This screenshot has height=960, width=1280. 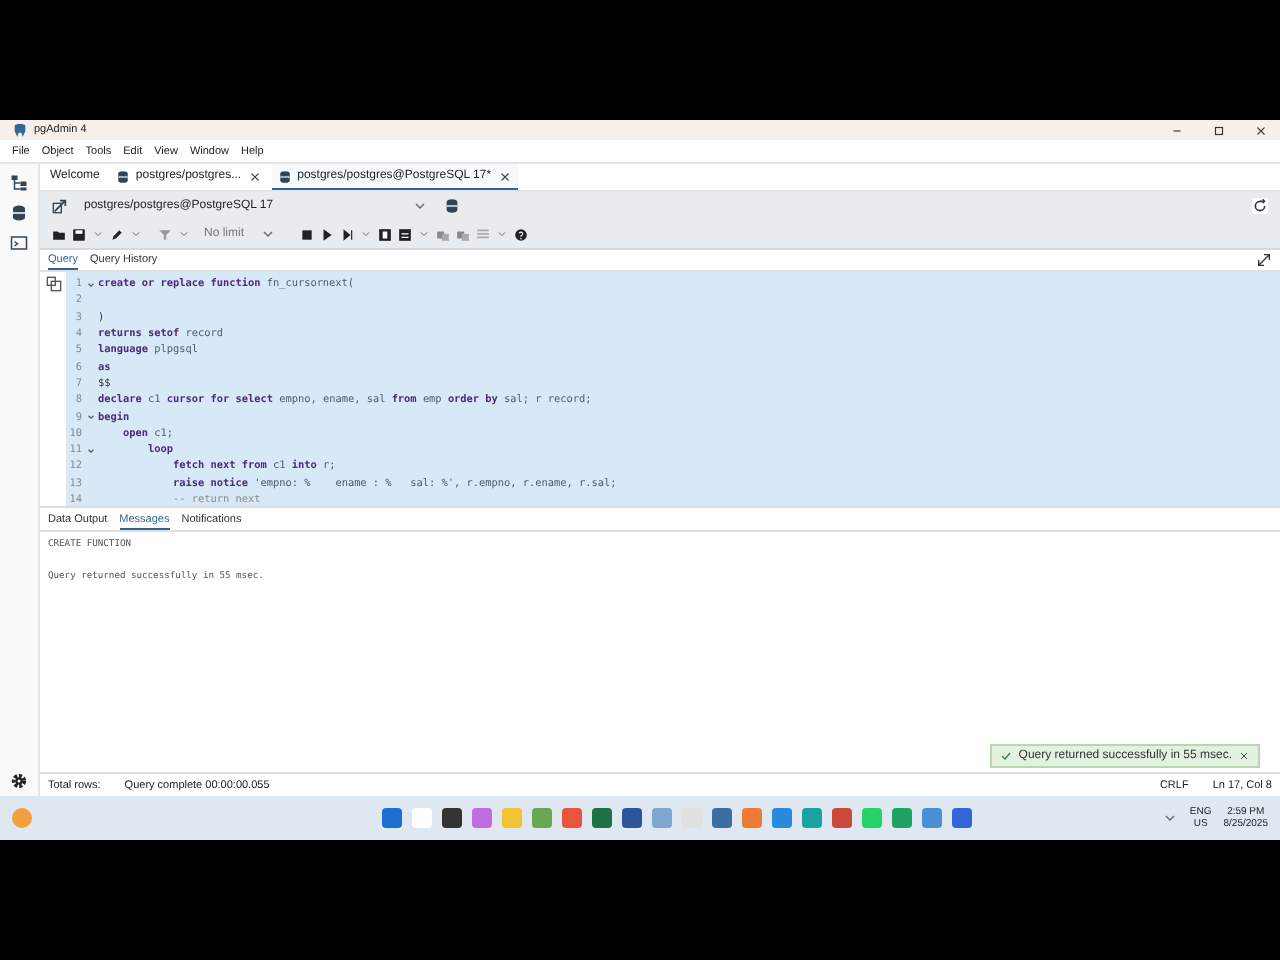 I want to click on caret-icon, so click(x=268, y=234).